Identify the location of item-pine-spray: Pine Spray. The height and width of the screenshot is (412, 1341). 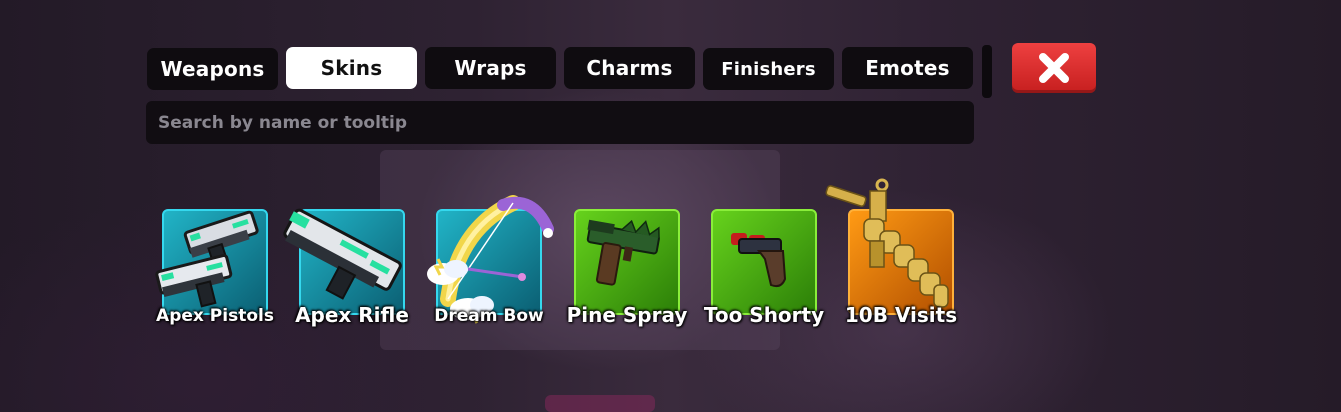
(627, 268).